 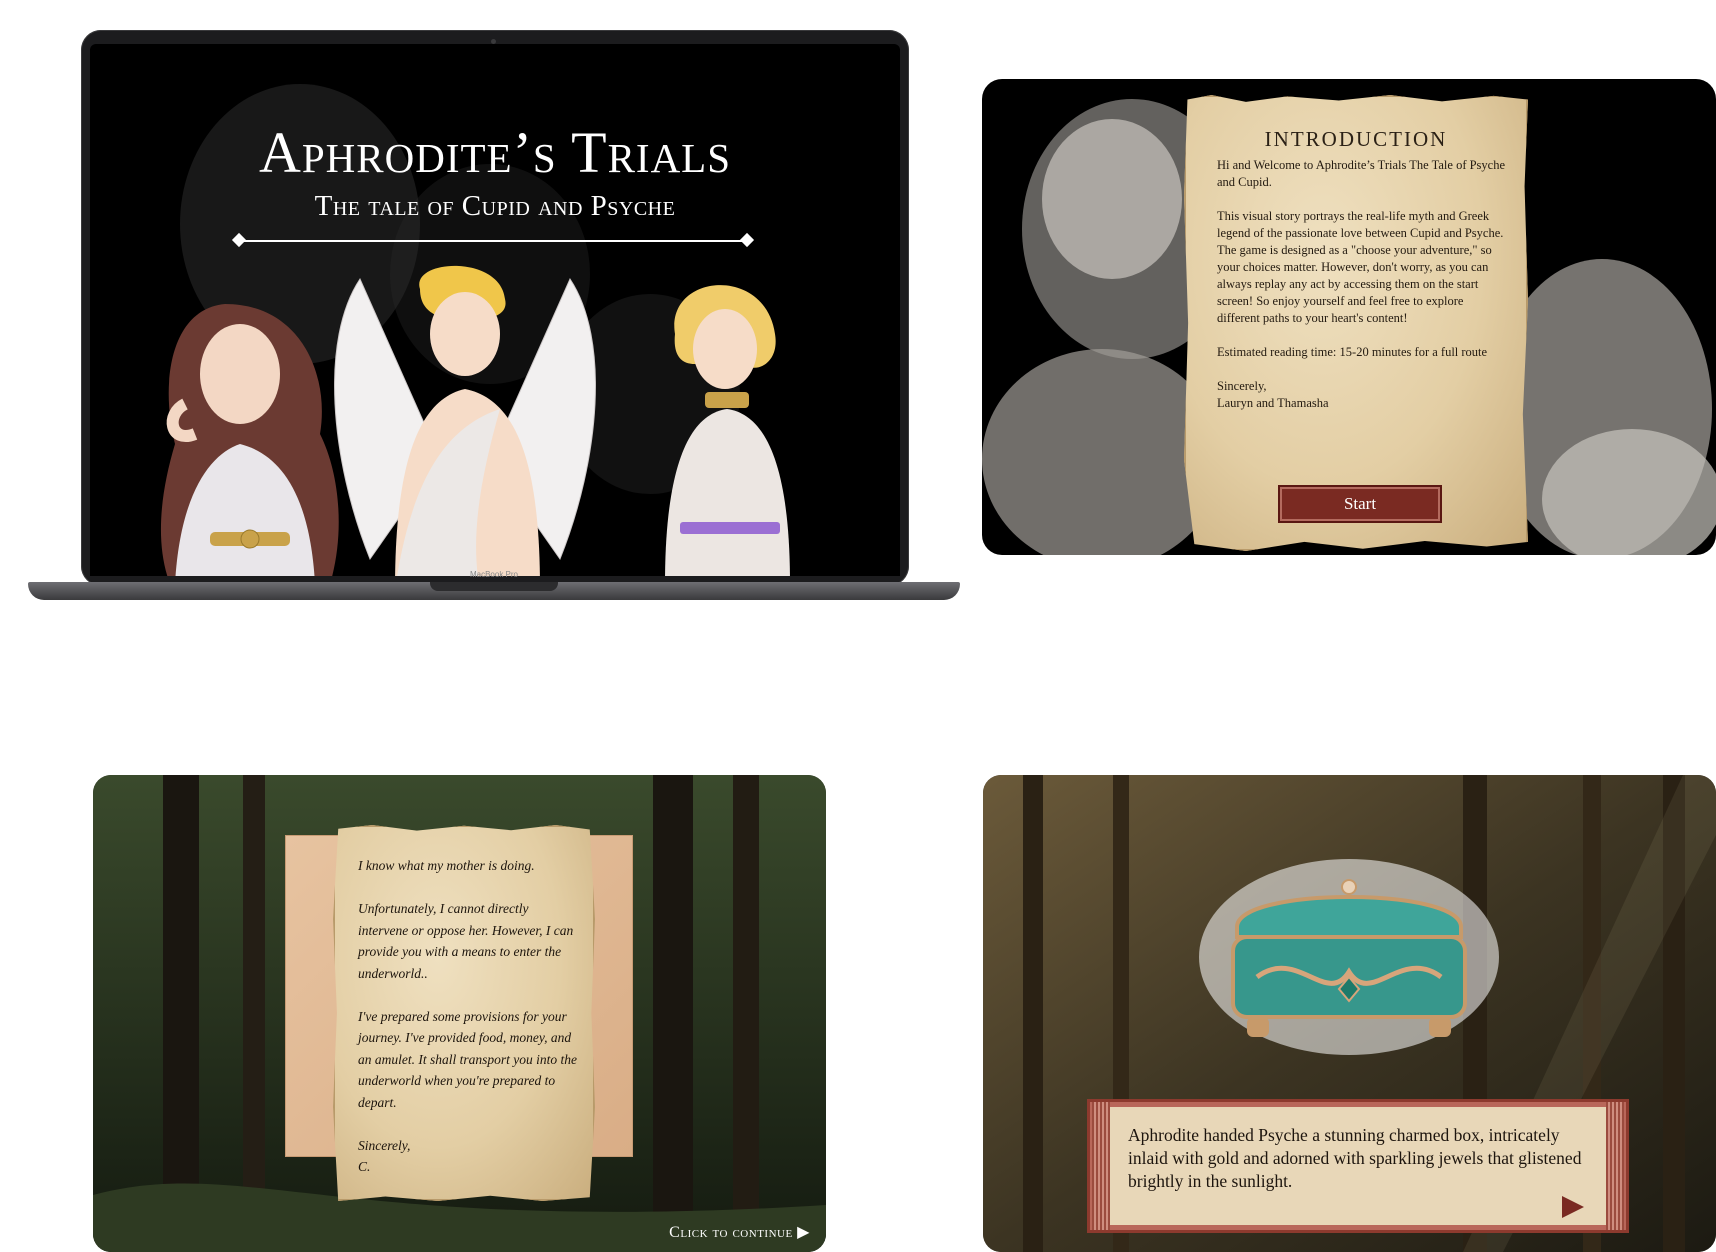 What do you see at coordinates (465, 420) in the screenshot?
I see `cupid-character` at bounding box center [465, 420].